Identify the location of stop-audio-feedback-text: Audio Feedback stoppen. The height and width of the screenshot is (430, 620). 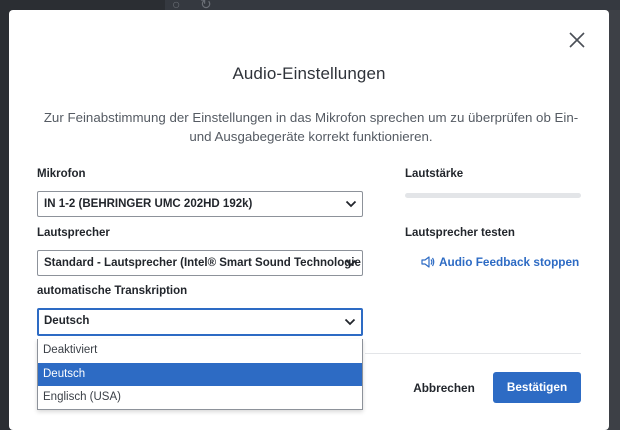
(509, 262).